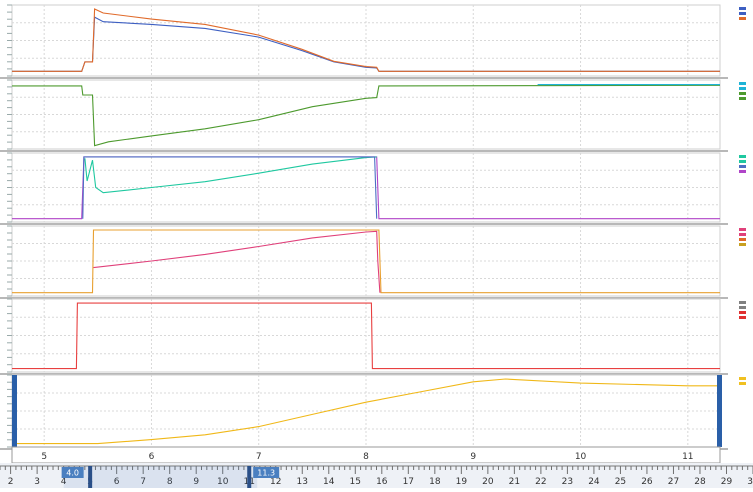 The height and width of the screenshot is (492, 753). I want to click on overview-window-handle-right, so click(249, 477).